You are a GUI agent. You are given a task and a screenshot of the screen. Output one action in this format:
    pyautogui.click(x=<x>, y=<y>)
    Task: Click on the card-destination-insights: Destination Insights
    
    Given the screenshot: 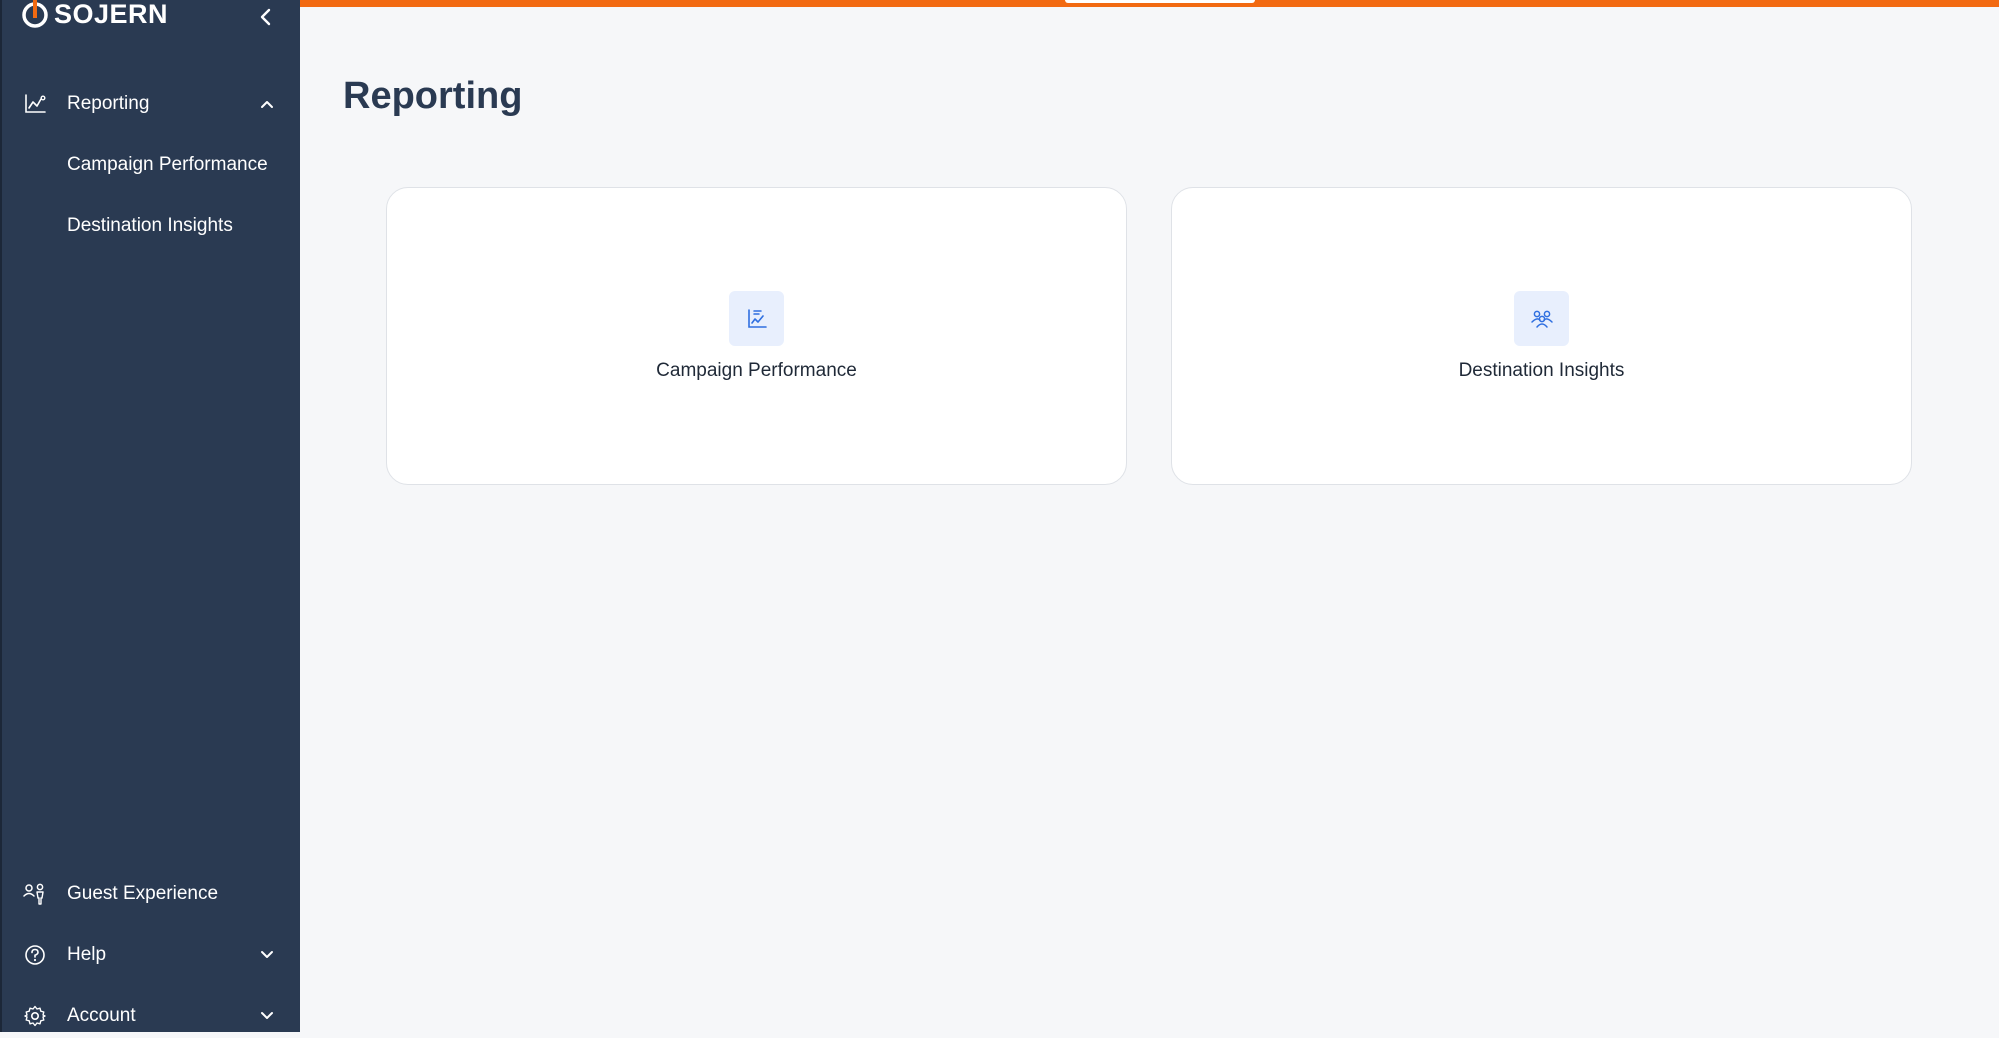 What is the action you would take?
    pyautogui.click(x=1541, y=336)
    